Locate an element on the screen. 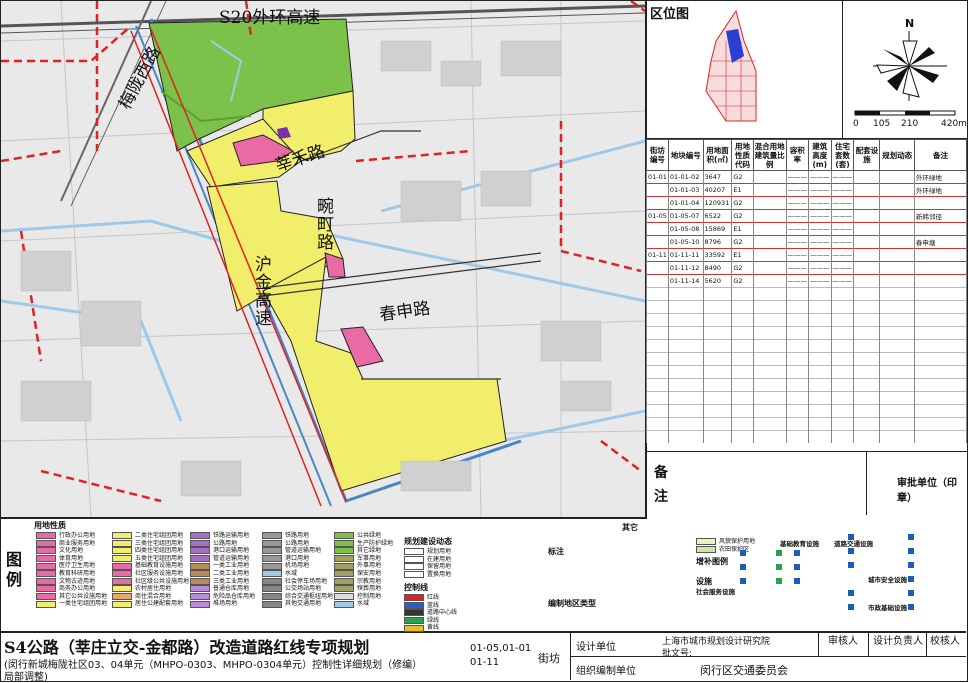 The image size is (968, 683). table-cell-code: G2 is located at coordinates (742, 216).